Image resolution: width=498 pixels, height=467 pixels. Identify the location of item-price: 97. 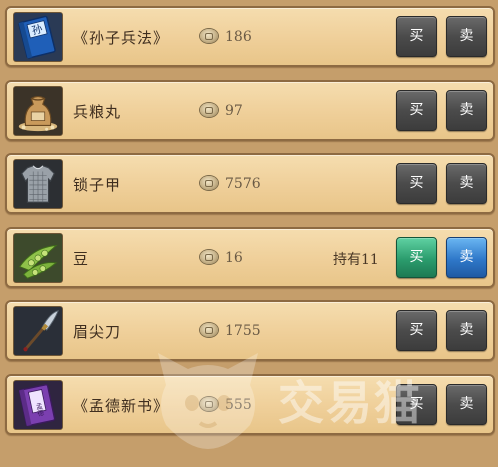
(234, 111).